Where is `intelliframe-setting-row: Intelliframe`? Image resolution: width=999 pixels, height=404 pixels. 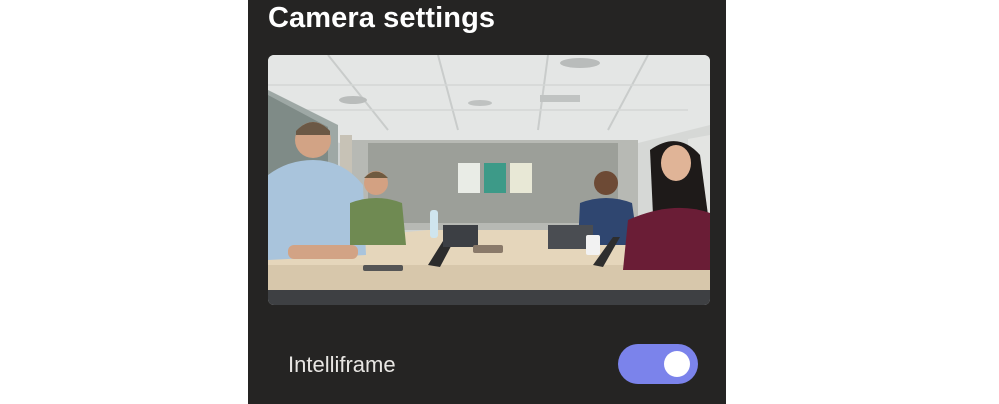
intelliframe-setting-row: Intelliframe is located at coordinates (484, 364).